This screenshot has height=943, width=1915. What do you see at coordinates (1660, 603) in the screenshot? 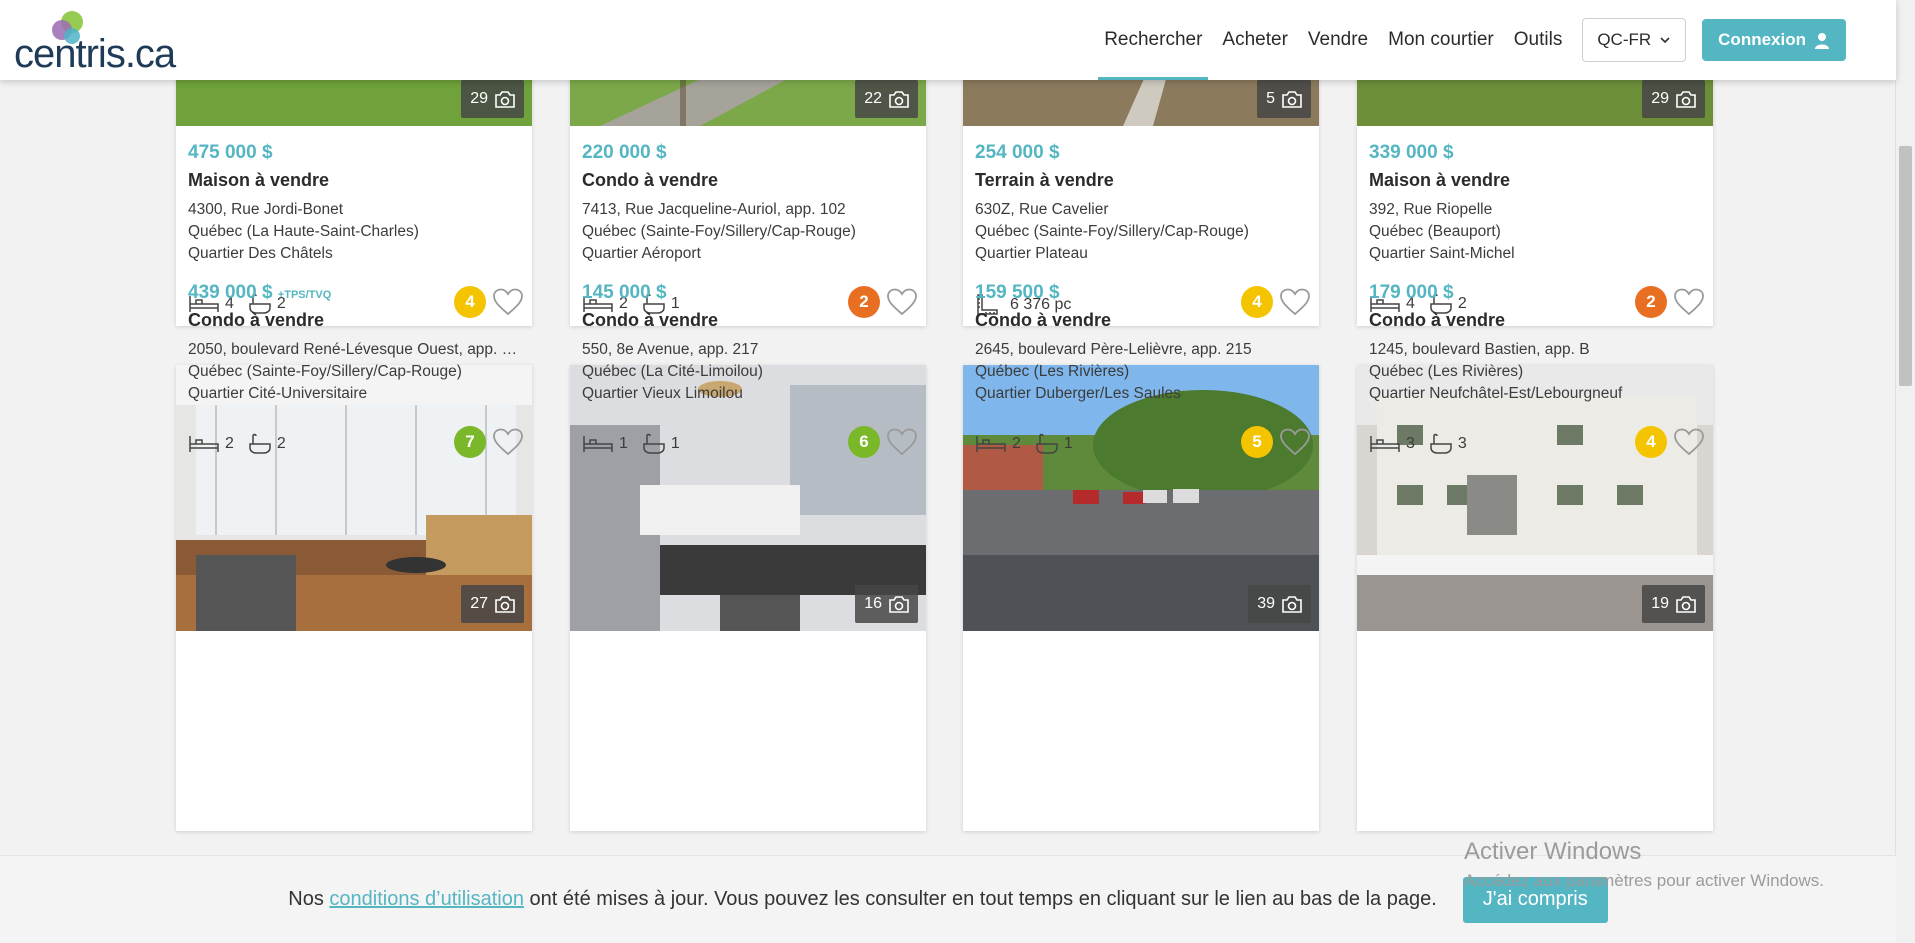
I see `photo-count: 19` at bounding box center [1660, 603].